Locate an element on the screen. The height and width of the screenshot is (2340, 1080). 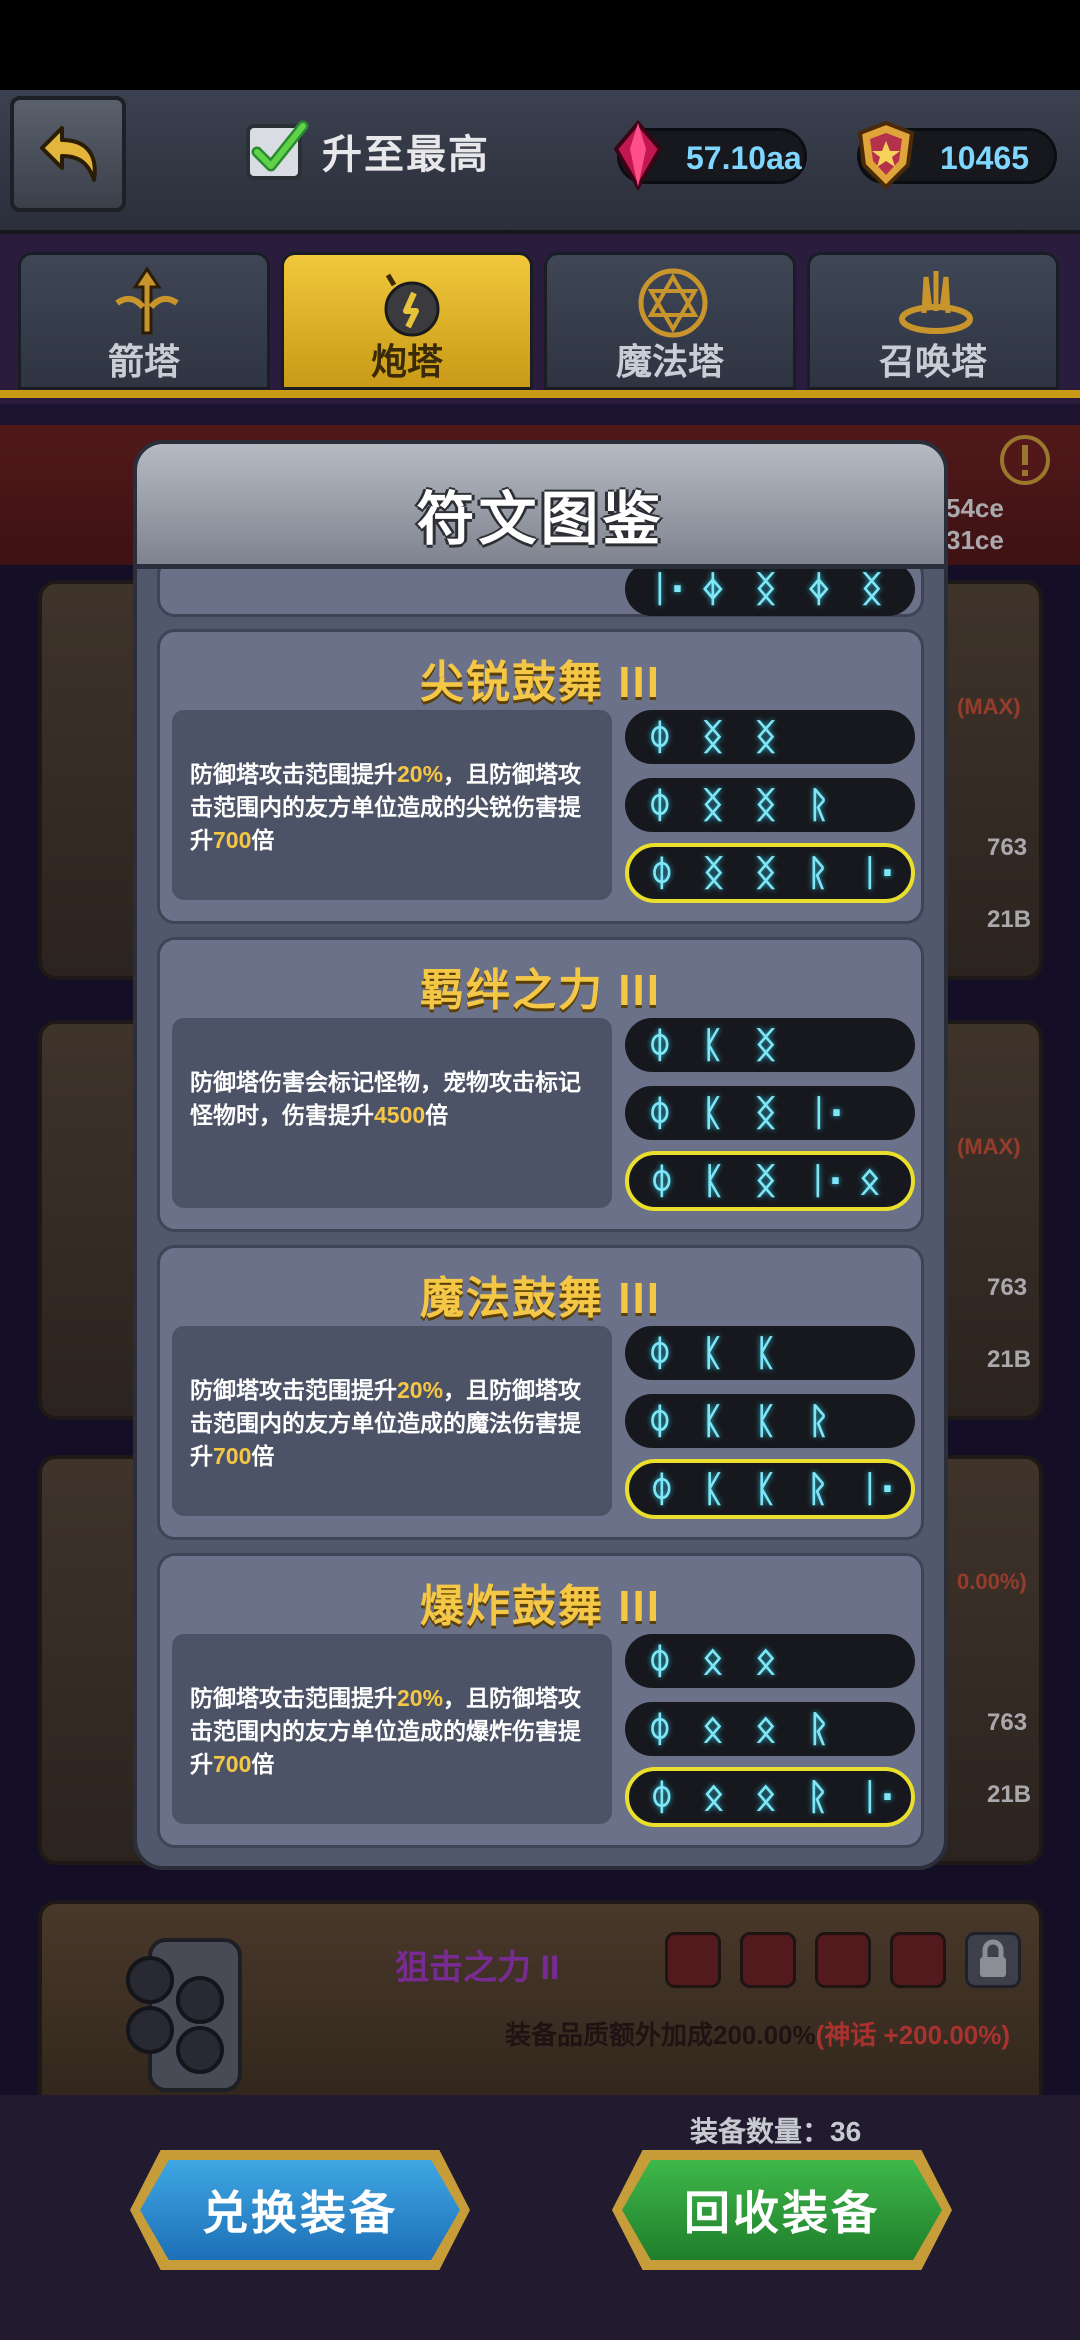
shield-badge-icon is located at coordinates (886, 155).